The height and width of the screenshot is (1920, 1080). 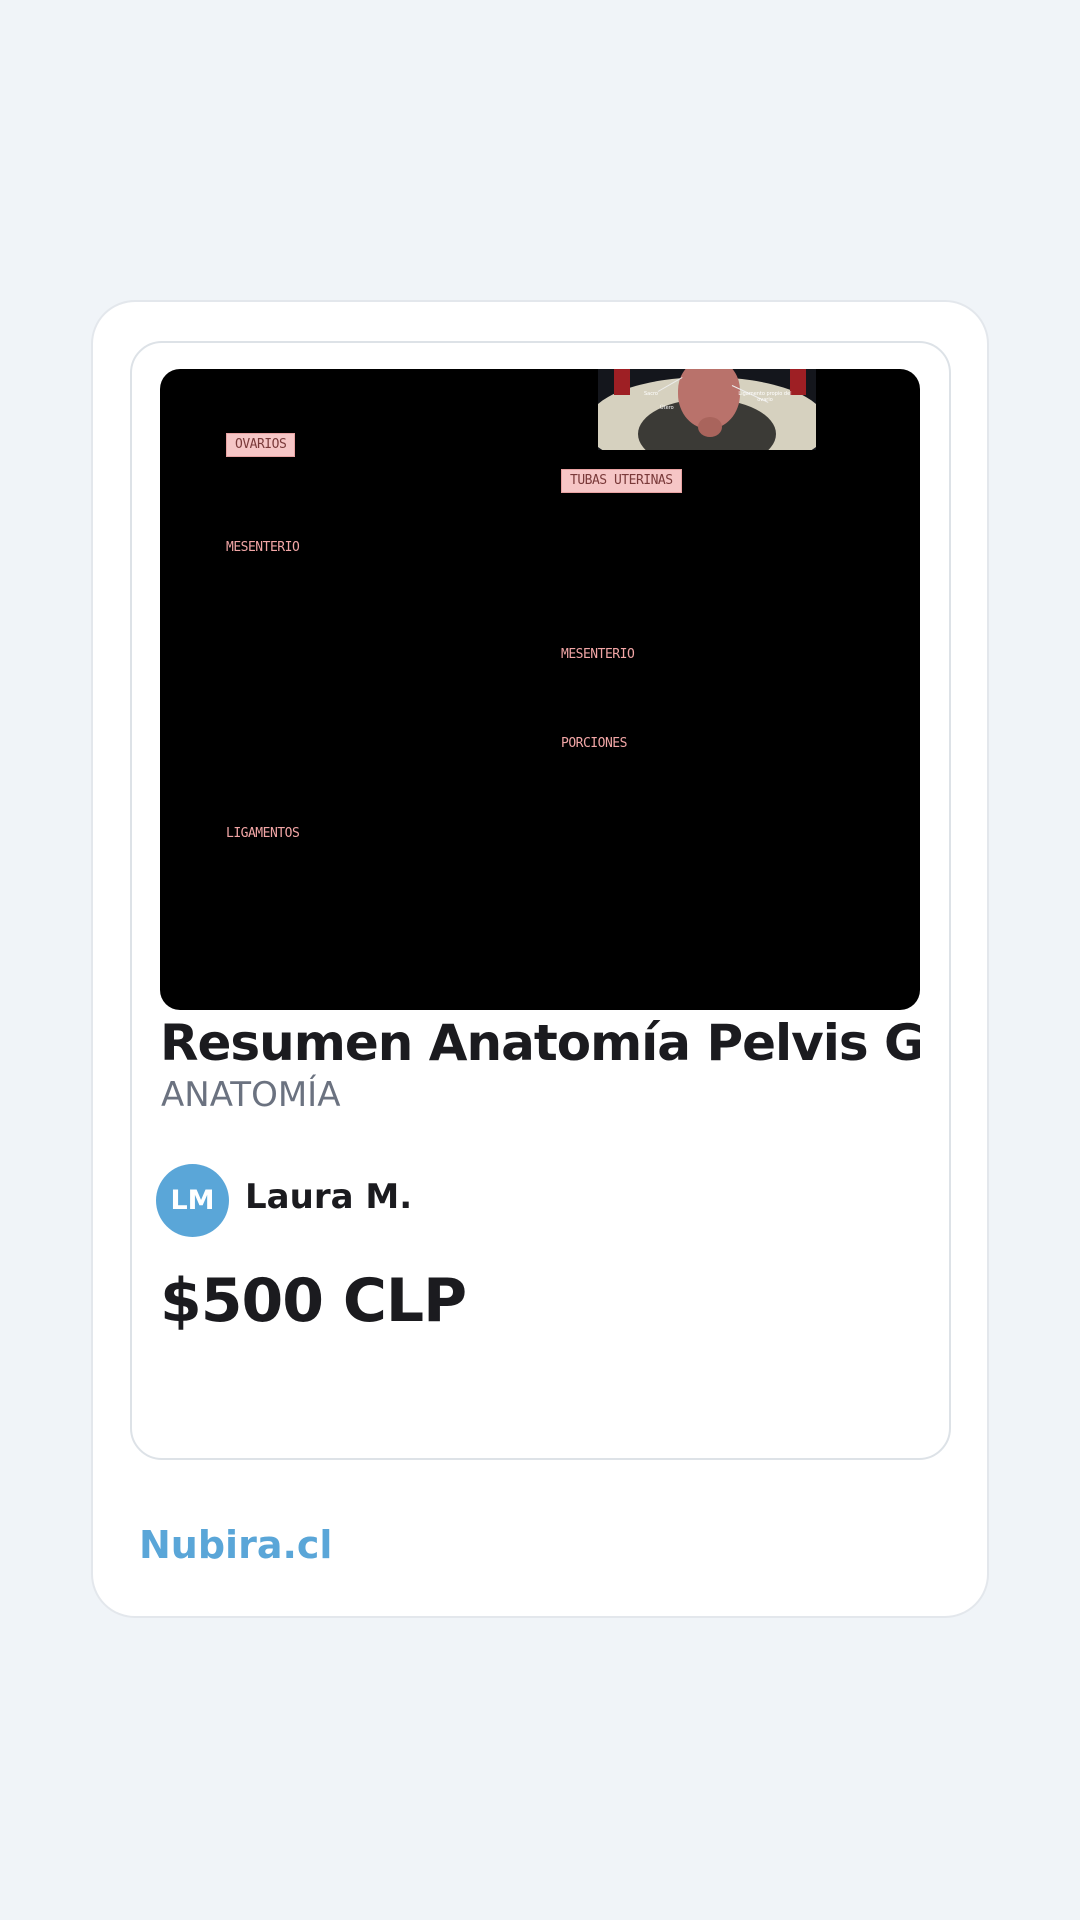 I want to click on preview-label-ligamentos: LIGAMENTOS, so click(x=263, y=833).